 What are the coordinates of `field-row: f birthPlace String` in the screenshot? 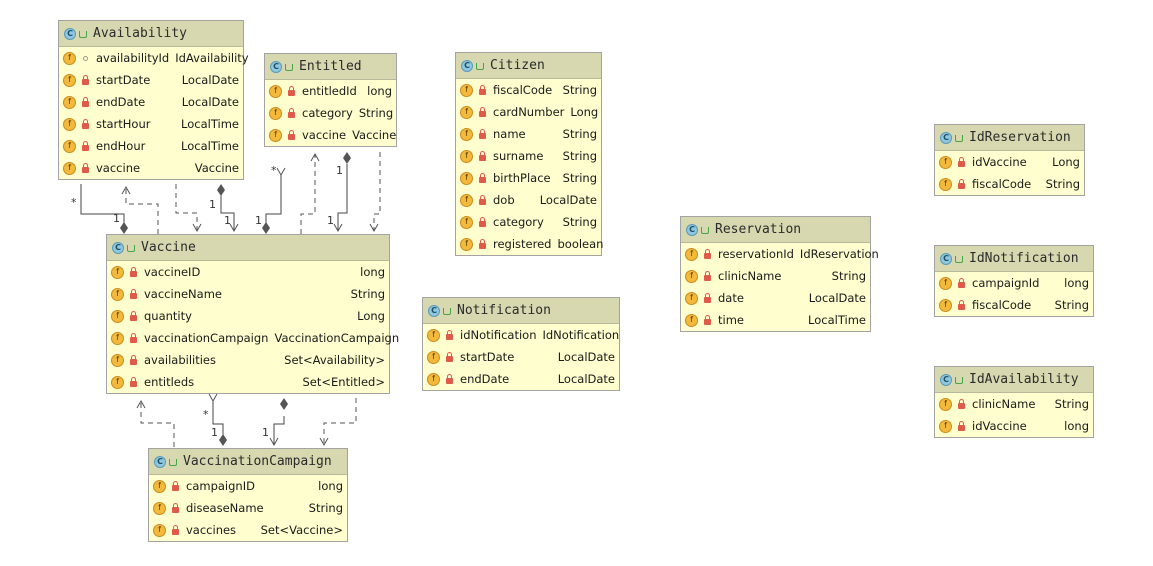 It's located at (528, 178).